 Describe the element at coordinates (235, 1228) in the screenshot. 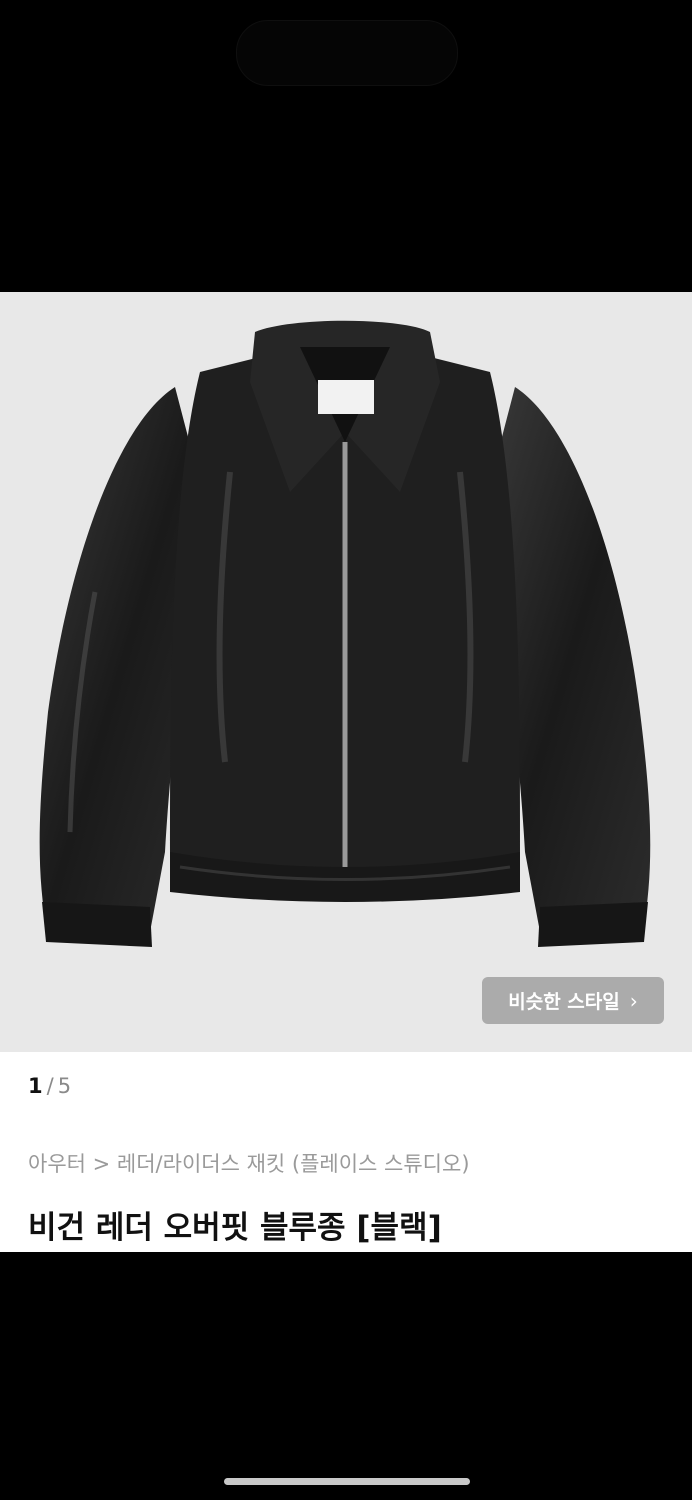

I see `product-title: 비건 레더 오버핏 블루종 [블랙]` at that location.